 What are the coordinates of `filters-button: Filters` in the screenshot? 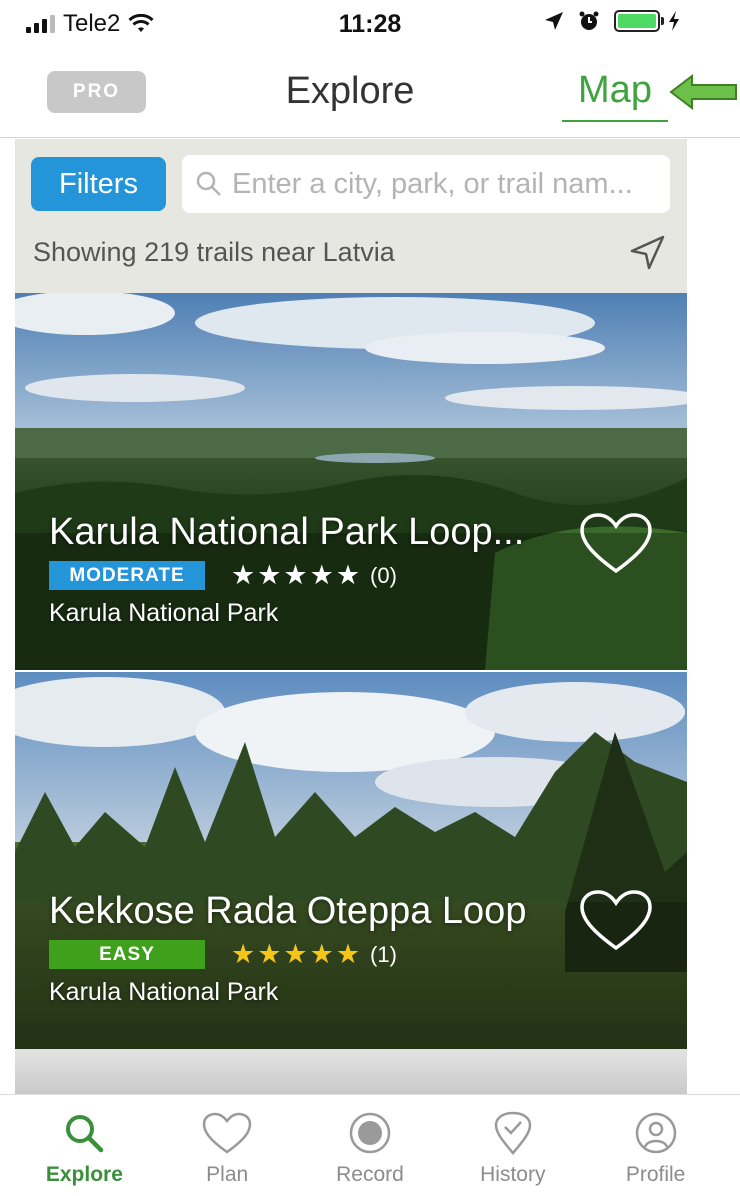 It's located at (98, 184).